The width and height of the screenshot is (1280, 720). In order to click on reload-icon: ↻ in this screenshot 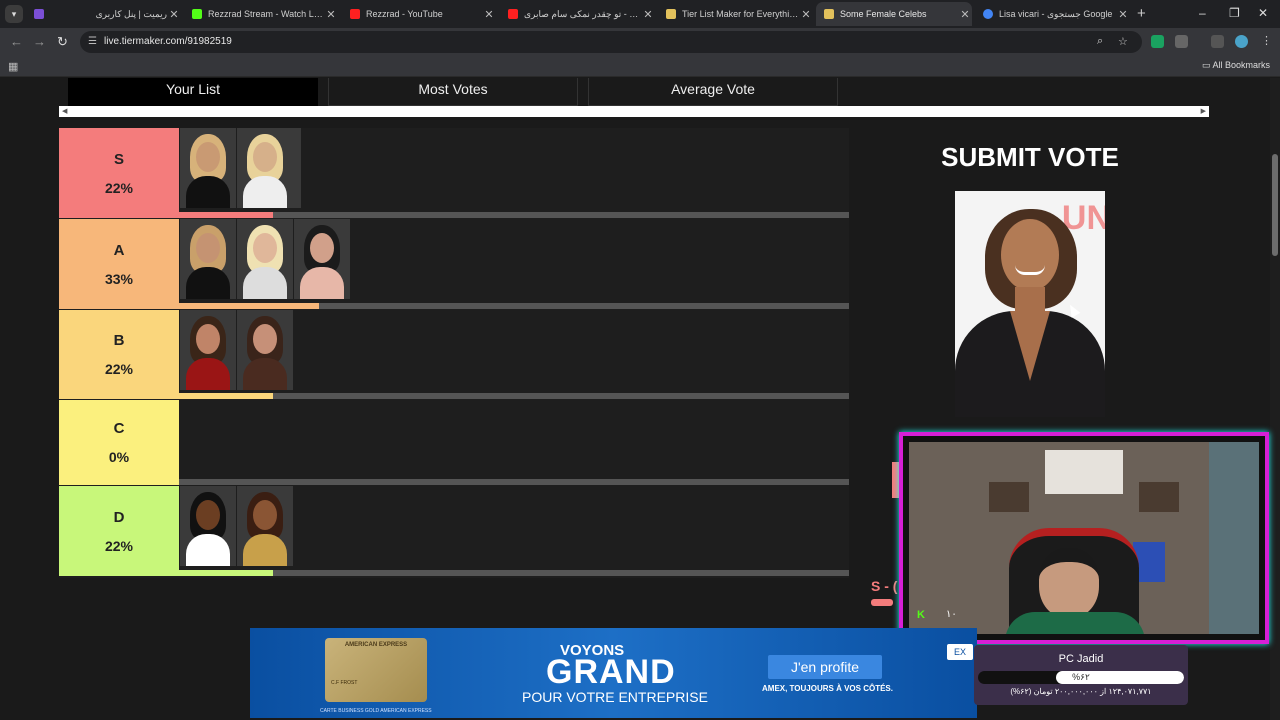, I will do `click(62, 42)`.